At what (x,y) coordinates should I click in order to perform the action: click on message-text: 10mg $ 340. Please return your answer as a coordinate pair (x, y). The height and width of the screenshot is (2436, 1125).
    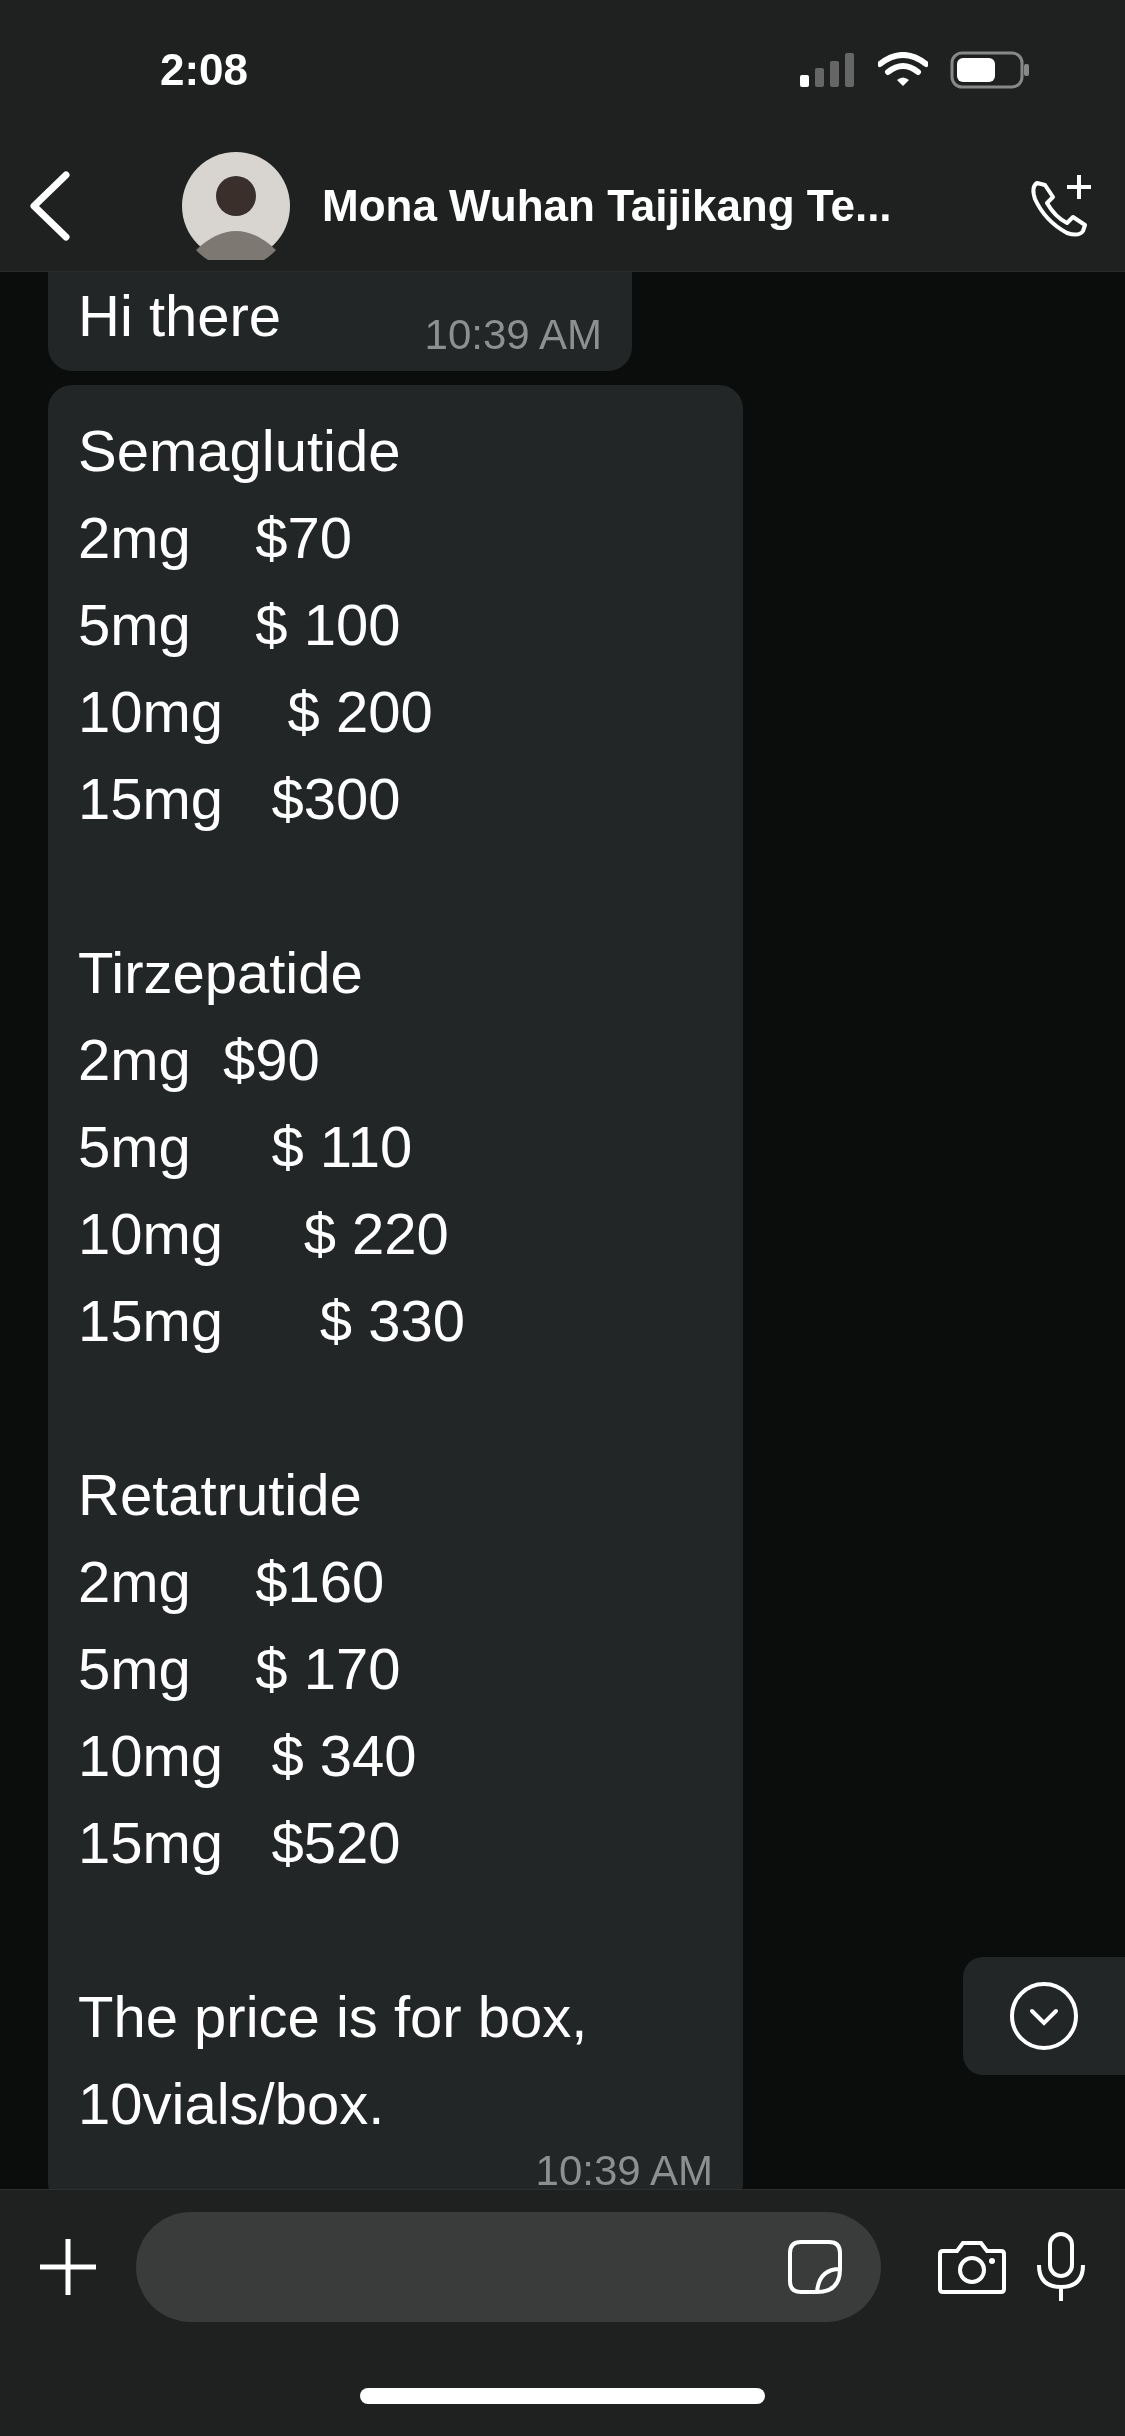
    Looking at the image, I should click on (247, 1756).